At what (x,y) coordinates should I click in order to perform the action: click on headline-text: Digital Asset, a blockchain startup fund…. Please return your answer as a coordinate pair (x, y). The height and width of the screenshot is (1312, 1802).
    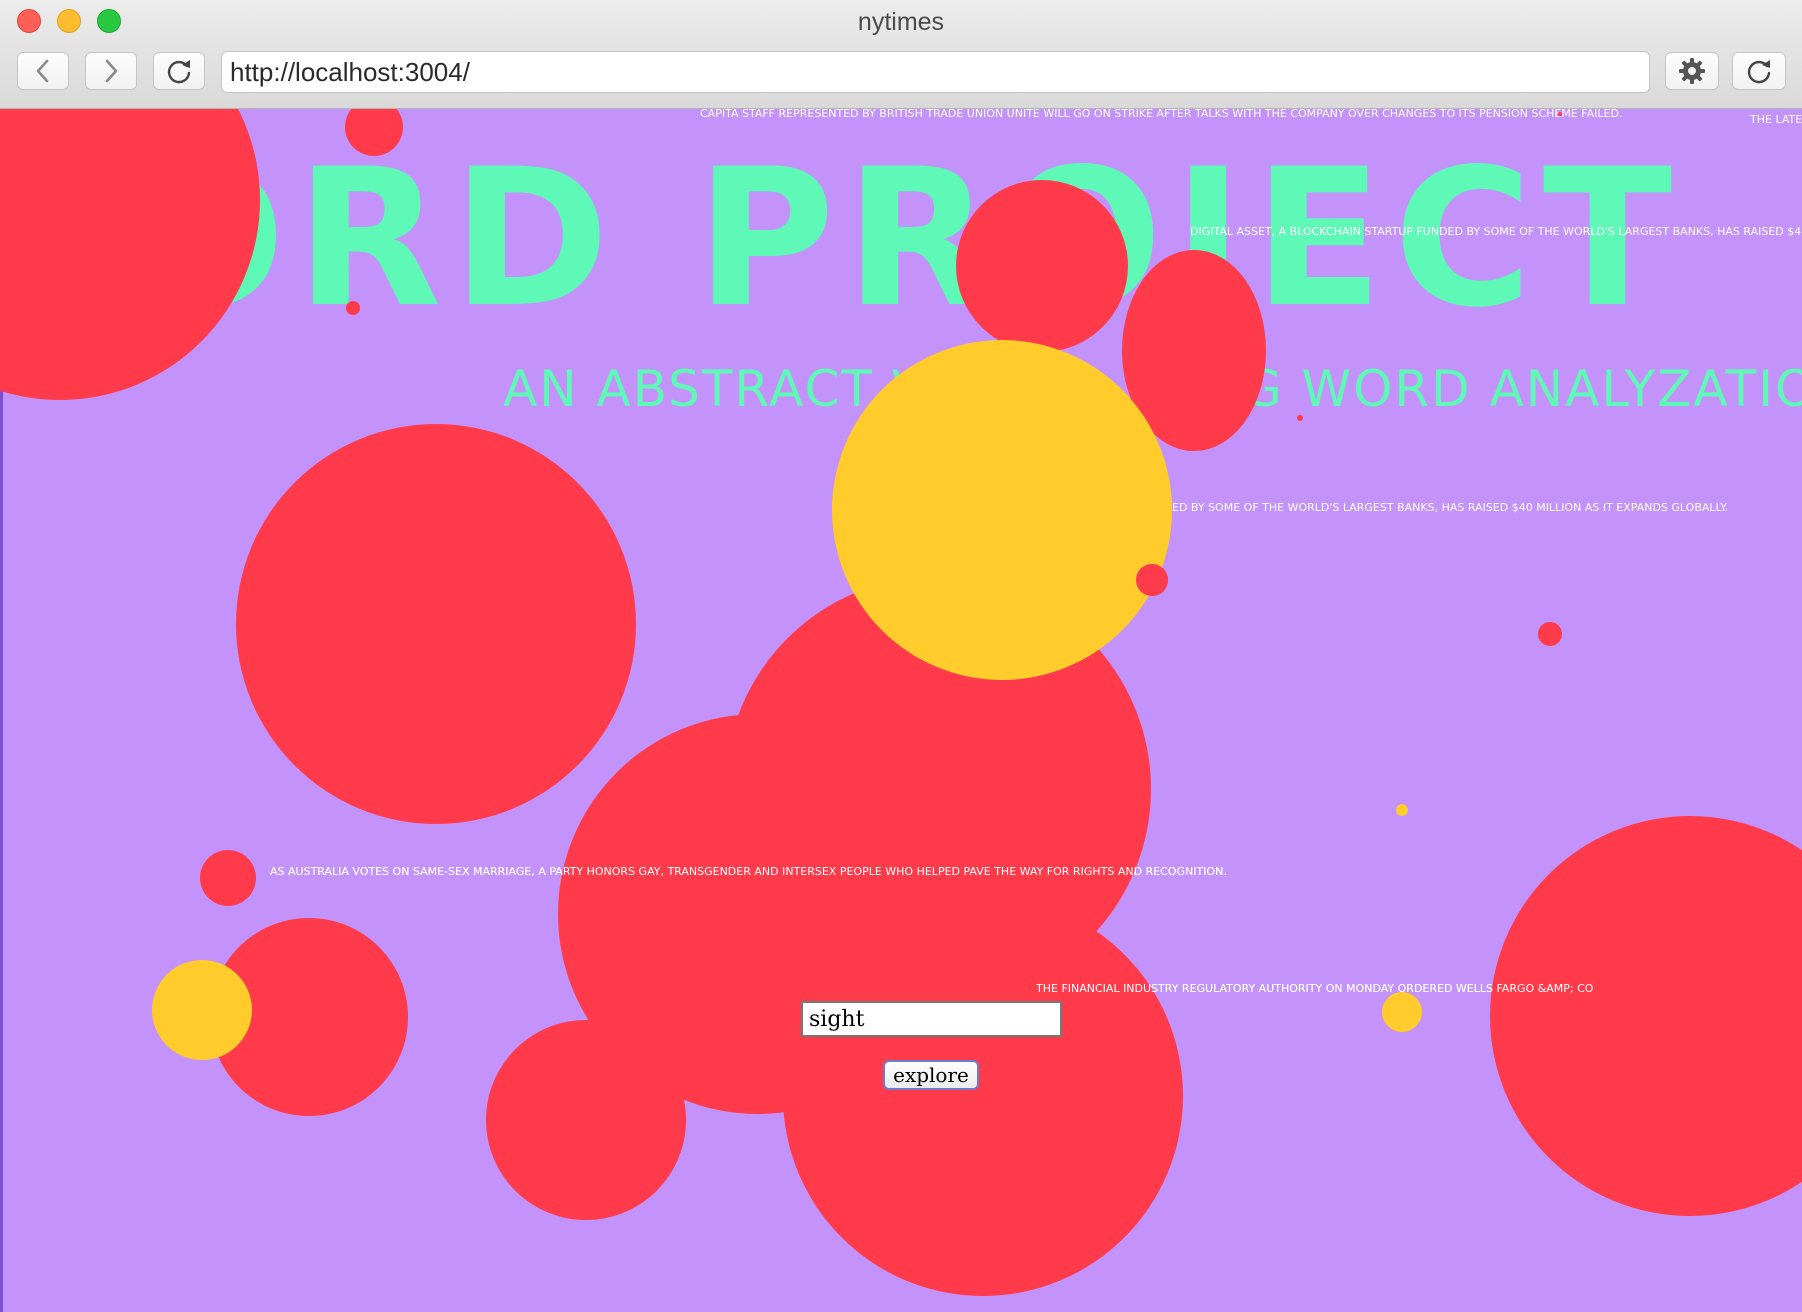
    Looking at the image, I should click on (1496, 231).